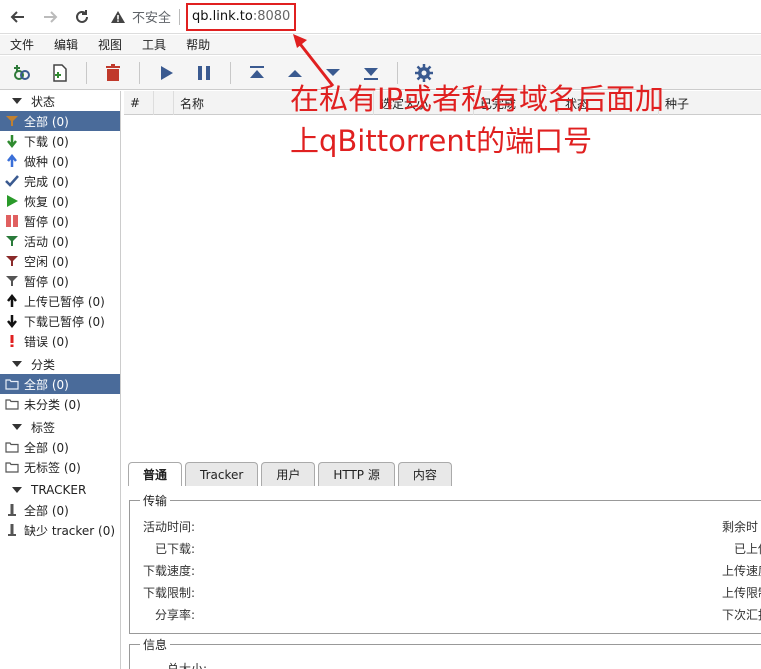 This screenshot has width=761, height=669. I want to click on pause-icon, so click(12, 221).